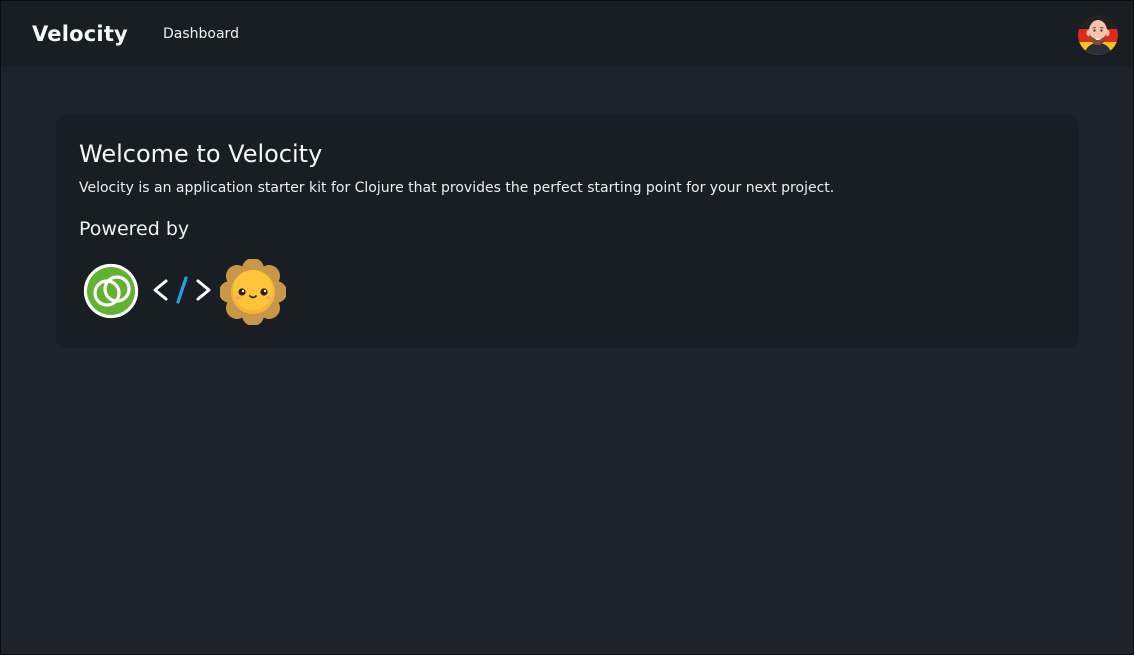  I want to click on top-navbar: Velocity Dashboard, so click(567, 34).